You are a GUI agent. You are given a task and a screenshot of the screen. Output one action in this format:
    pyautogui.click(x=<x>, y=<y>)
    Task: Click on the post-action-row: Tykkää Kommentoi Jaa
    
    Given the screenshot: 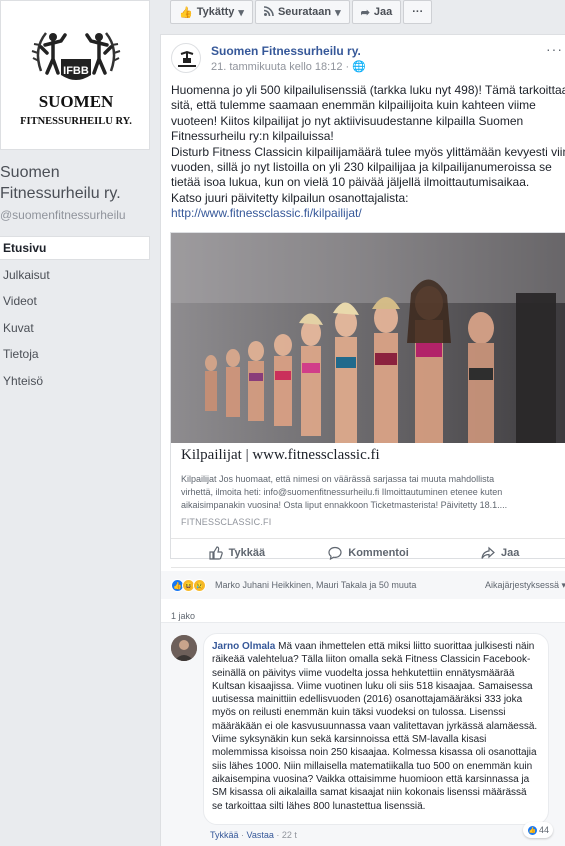 What is the action you would take?
    pyautogui.click(x=368, y=553)
    